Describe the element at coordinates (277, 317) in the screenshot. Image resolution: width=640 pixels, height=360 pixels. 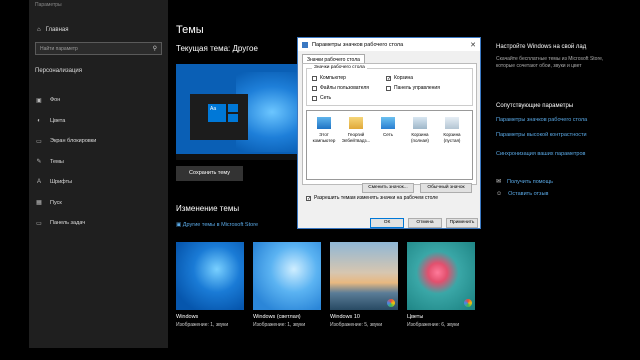
I see `theme-name: Windows (светлая)` at that location.